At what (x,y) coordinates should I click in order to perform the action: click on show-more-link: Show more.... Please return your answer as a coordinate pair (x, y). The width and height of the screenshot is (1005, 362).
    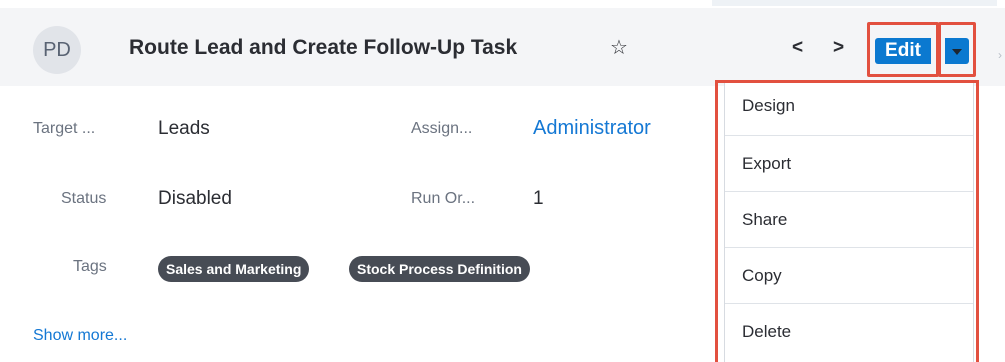
    Looking at the image, I should click on (80, 336).